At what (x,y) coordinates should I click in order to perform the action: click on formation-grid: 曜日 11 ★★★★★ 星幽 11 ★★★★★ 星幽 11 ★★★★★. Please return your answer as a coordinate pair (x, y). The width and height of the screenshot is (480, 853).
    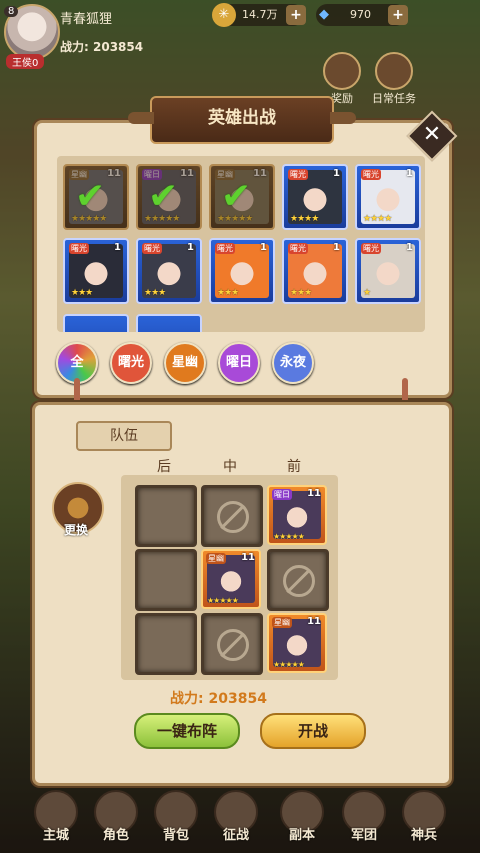
    Looking at the image, I should click on (229, 577).